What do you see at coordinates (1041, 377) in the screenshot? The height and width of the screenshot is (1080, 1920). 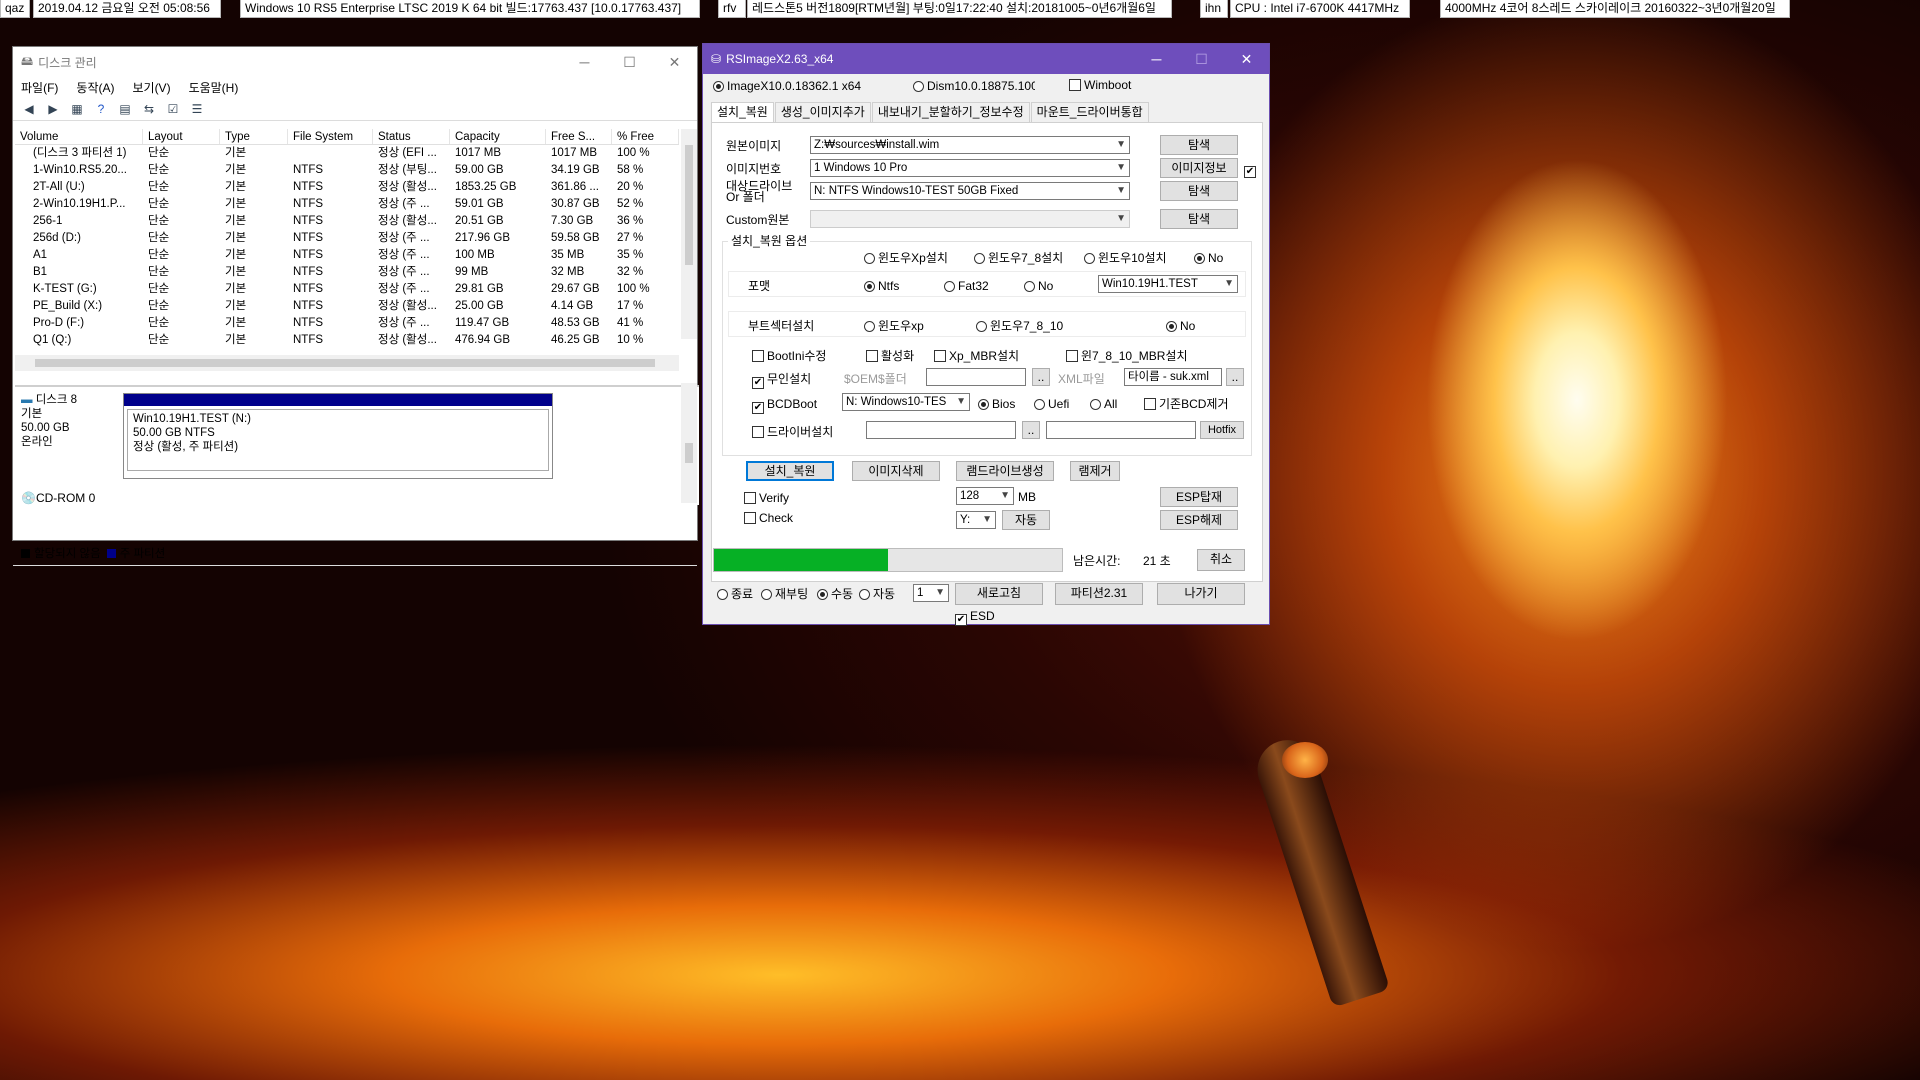 I see `oem-browse-button: ..` at bounding box center [1041, 377].